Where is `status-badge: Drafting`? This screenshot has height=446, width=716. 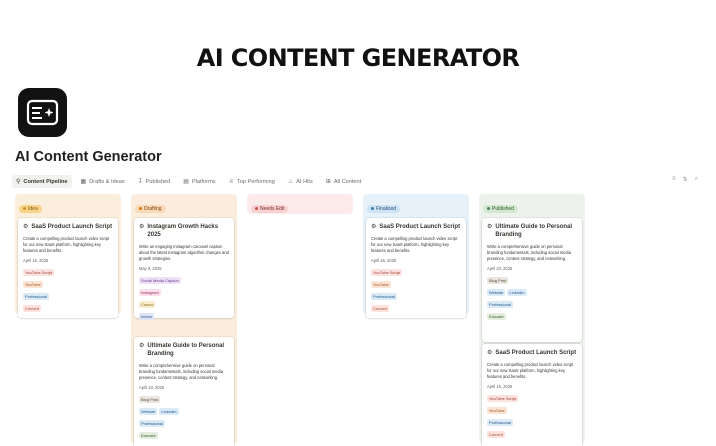
status-badge: Drafting is located at coordinates (150, 208).